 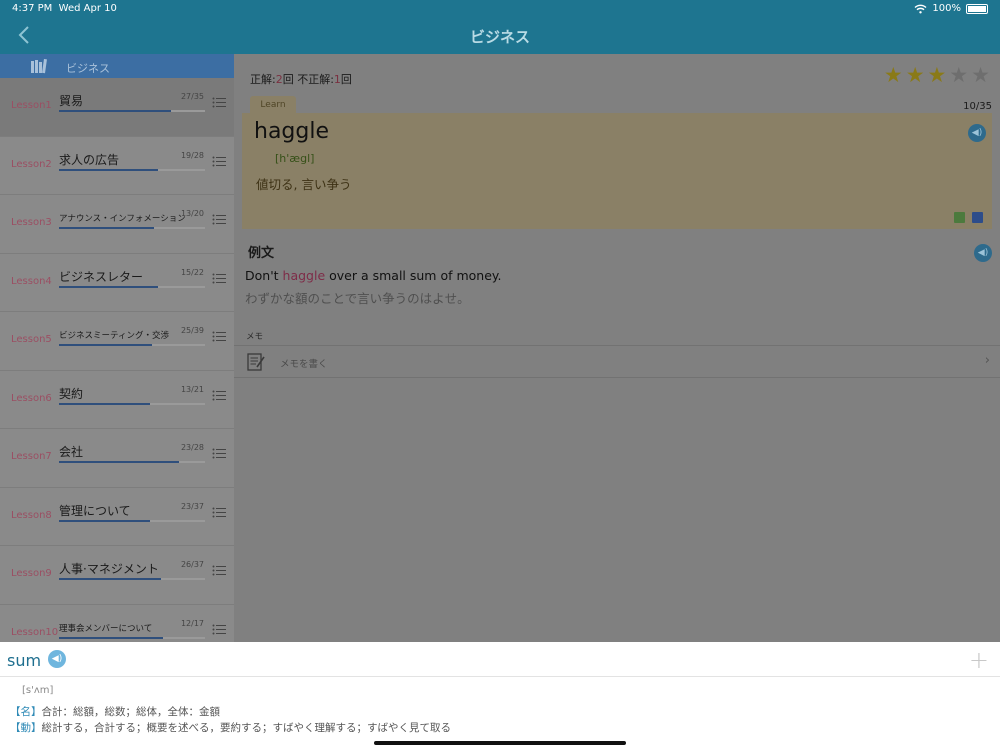 I want to click on notepad-icon, so click(x=256, y=362).